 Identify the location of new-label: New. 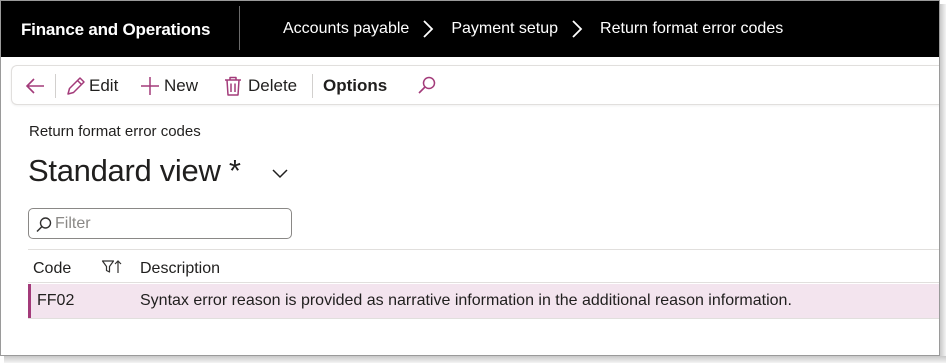
(181, 85).